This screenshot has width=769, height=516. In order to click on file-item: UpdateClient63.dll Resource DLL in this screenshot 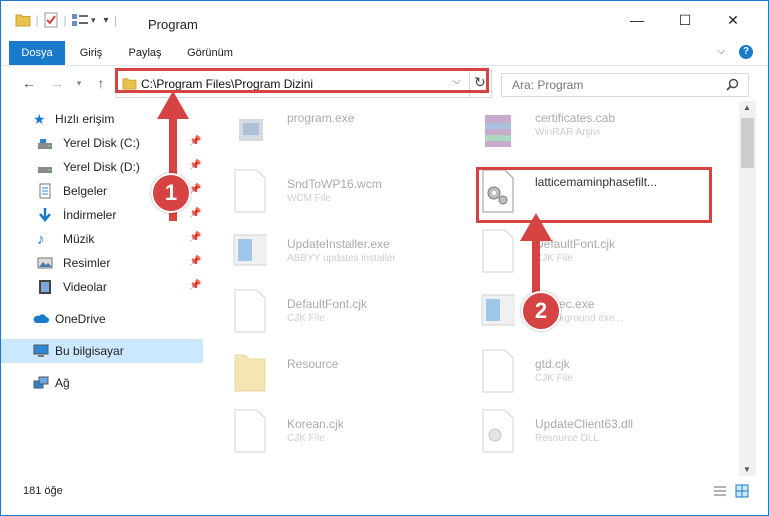, I will do `click(601, 436)`.